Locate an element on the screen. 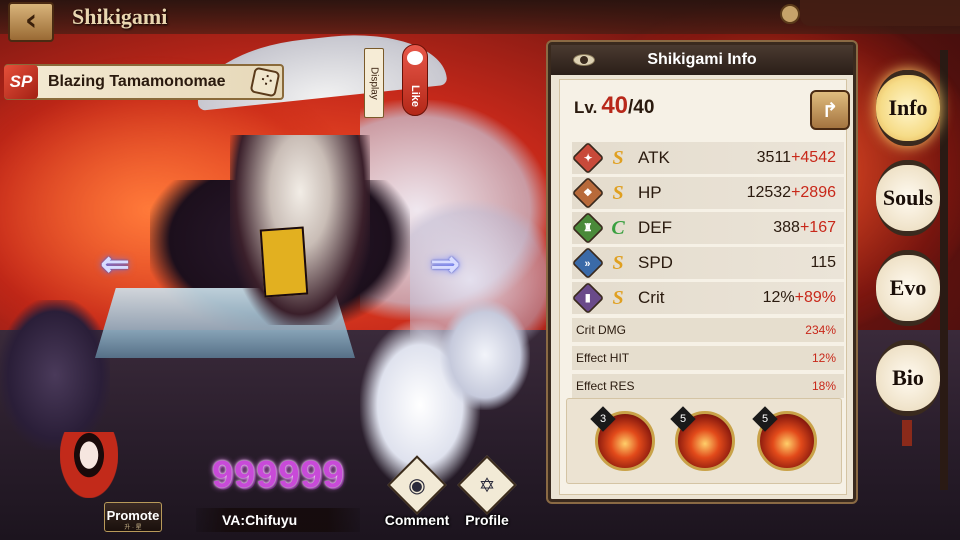  stat-name: HP is located at coordinates (650, 192).